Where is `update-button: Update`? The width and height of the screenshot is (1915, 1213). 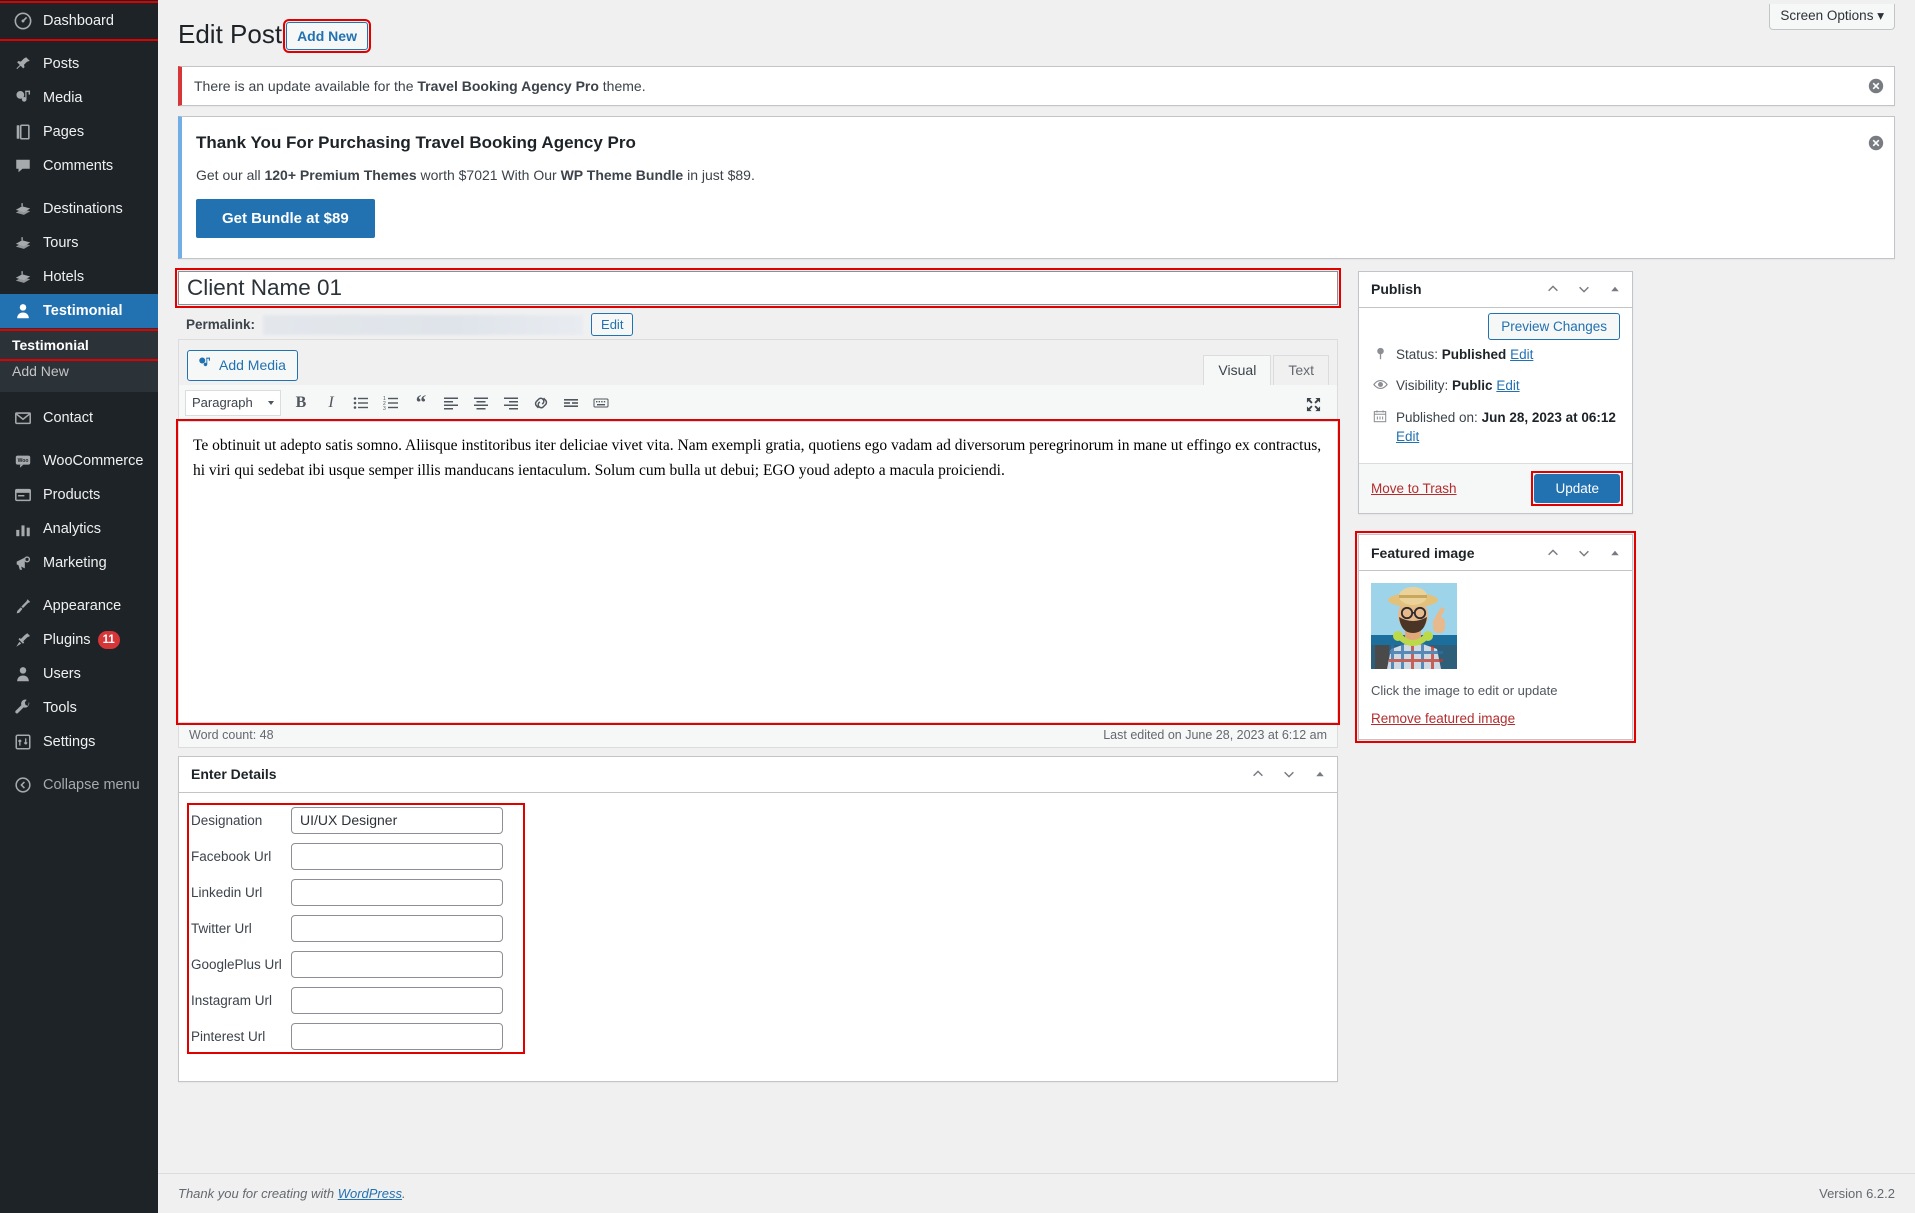 update-button: Update is located at coordinates (1577, 489).